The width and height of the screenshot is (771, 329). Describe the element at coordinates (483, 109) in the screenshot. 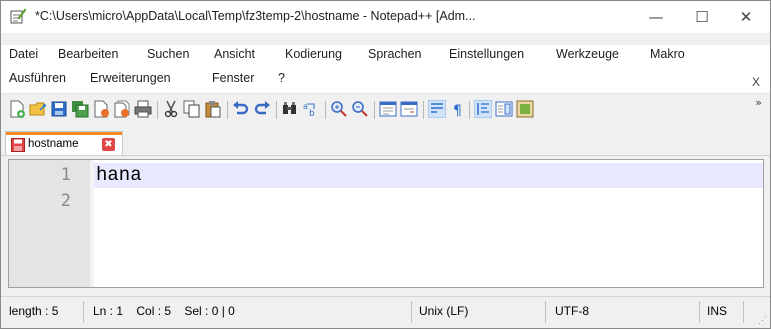

I see `indent-guide-icon` at that location.